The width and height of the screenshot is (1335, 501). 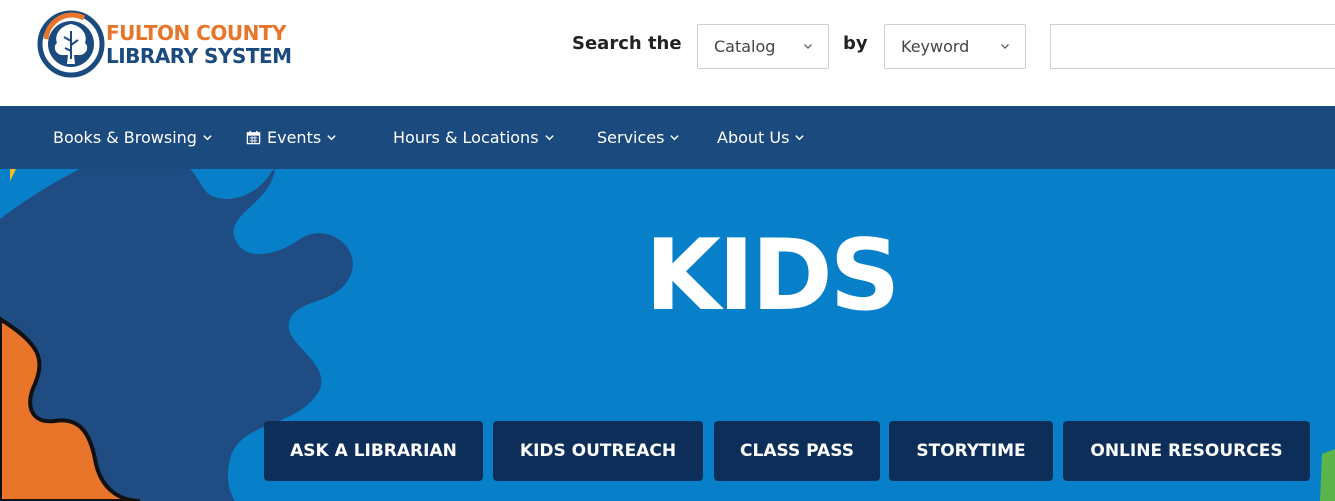 I want to click on calendar-icon, so click(x=253, y=137).